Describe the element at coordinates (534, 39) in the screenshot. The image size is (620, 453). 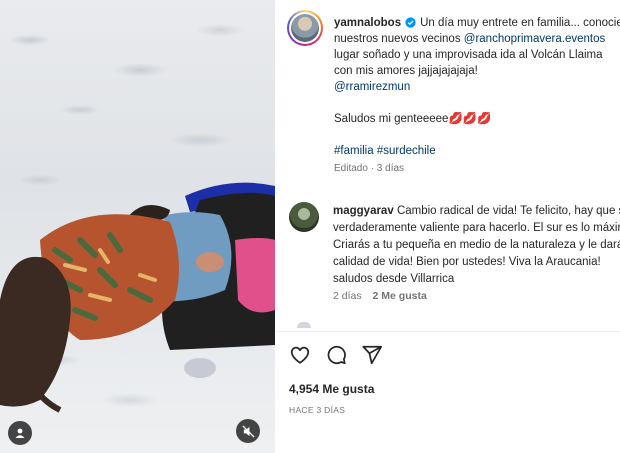
I see `mention-link-ranch: @ranchoprimavera.eventos` at that location.